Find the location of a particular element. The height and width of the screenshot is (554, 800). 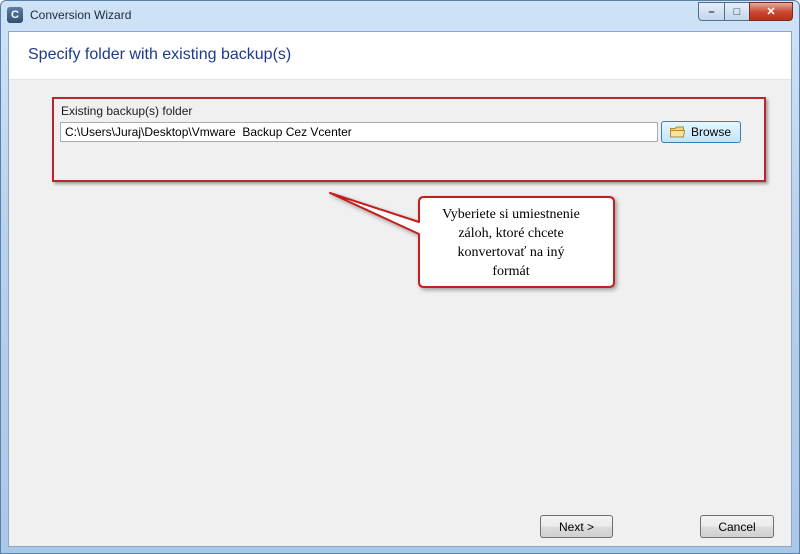

callout-line: konvertovať na iný is located at coordinates (511, 252).